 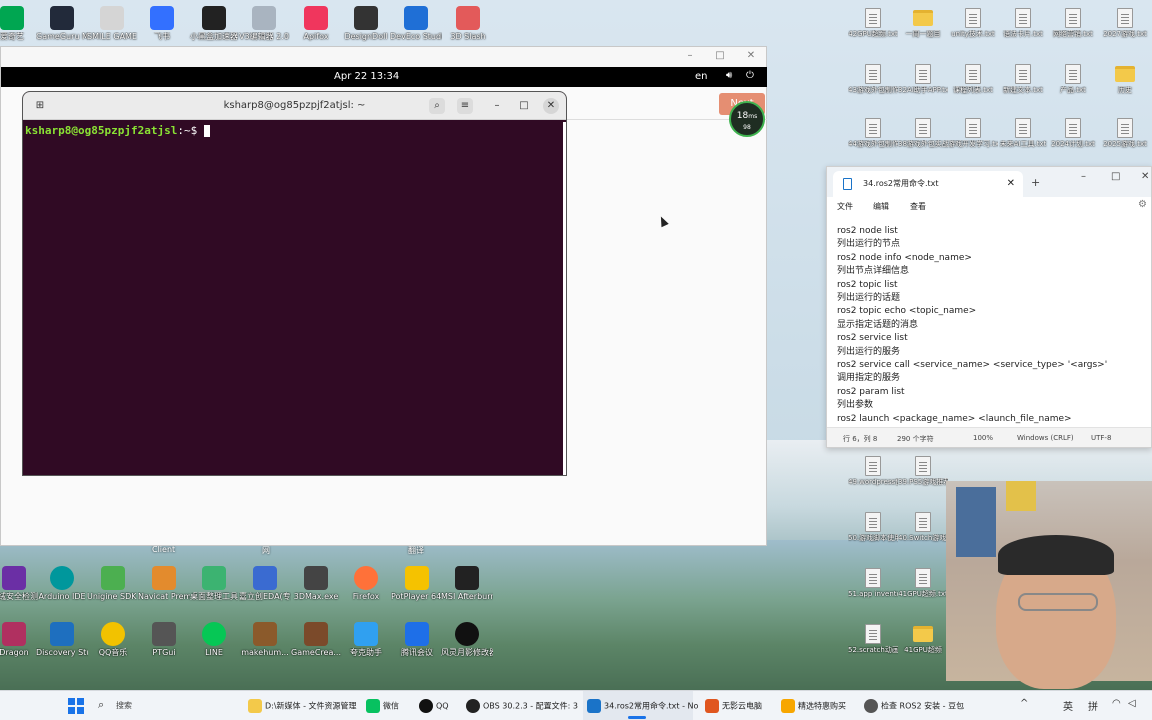 What do you see at coordinates (294, 130) in the screenshot?
I see `terminal-body: ksharp8@og85pzpjf2atjsl:~$` at bounding box center [294, 130].